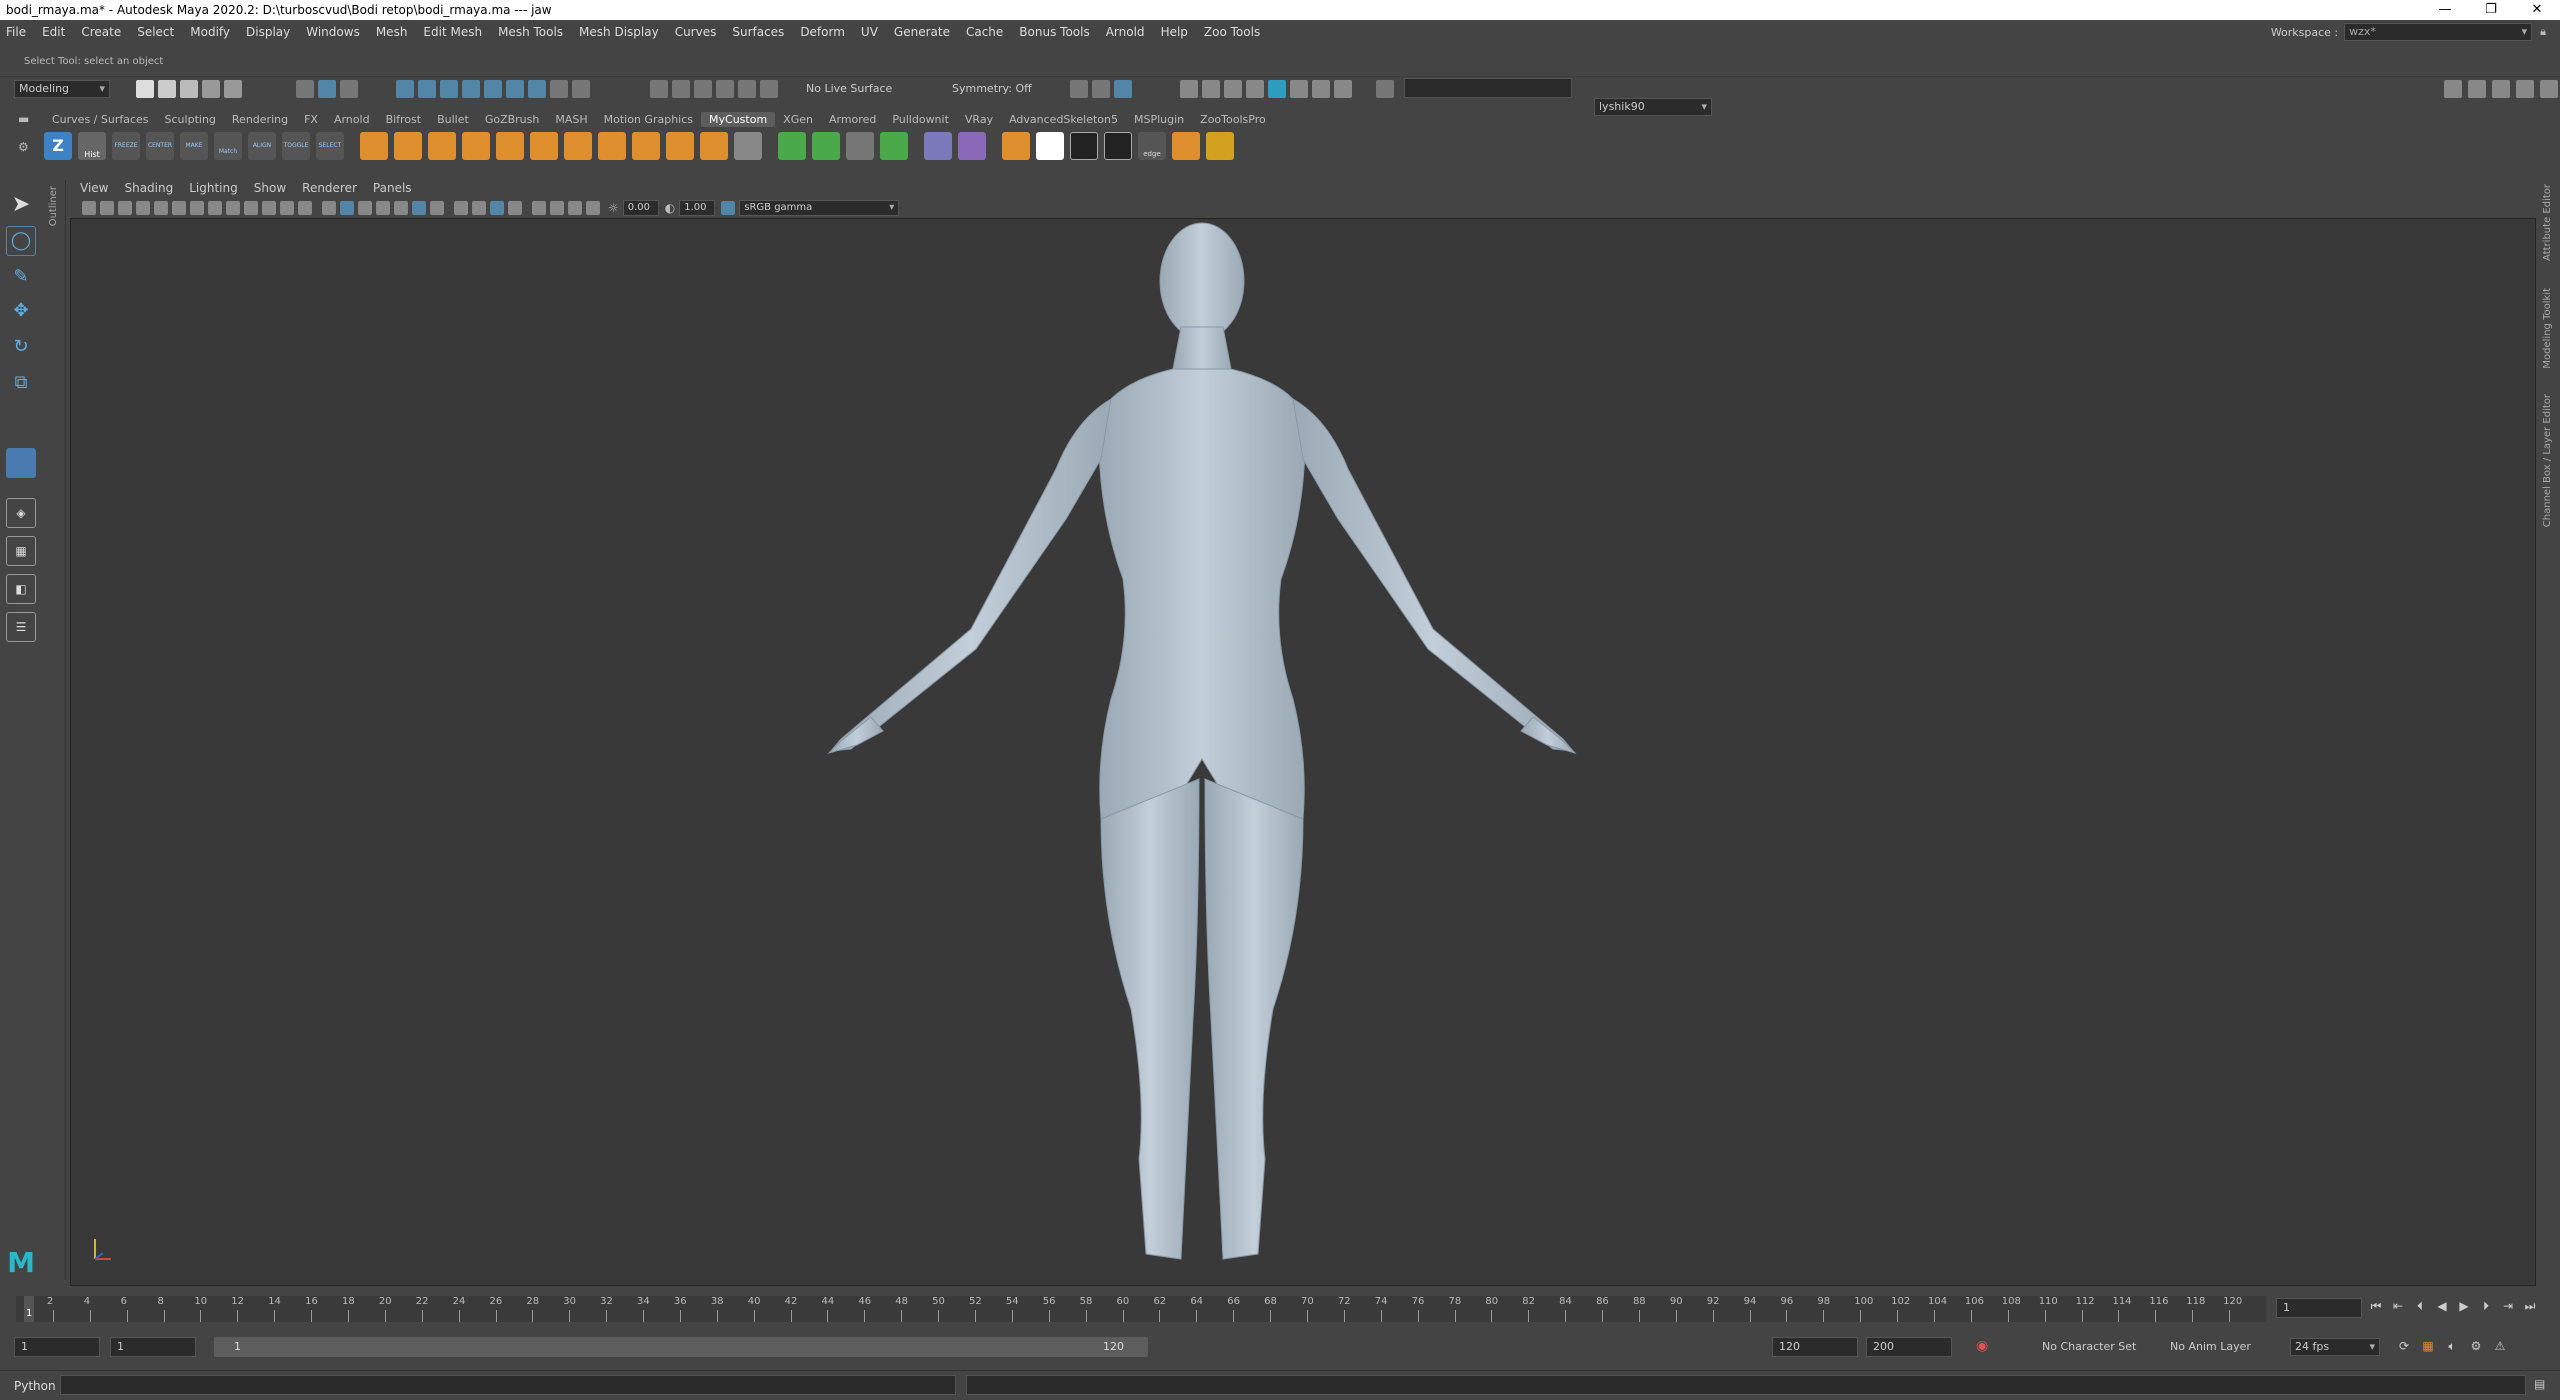 The image size is (2560, 1400). I want to click on command-input, so click(508, 1385).